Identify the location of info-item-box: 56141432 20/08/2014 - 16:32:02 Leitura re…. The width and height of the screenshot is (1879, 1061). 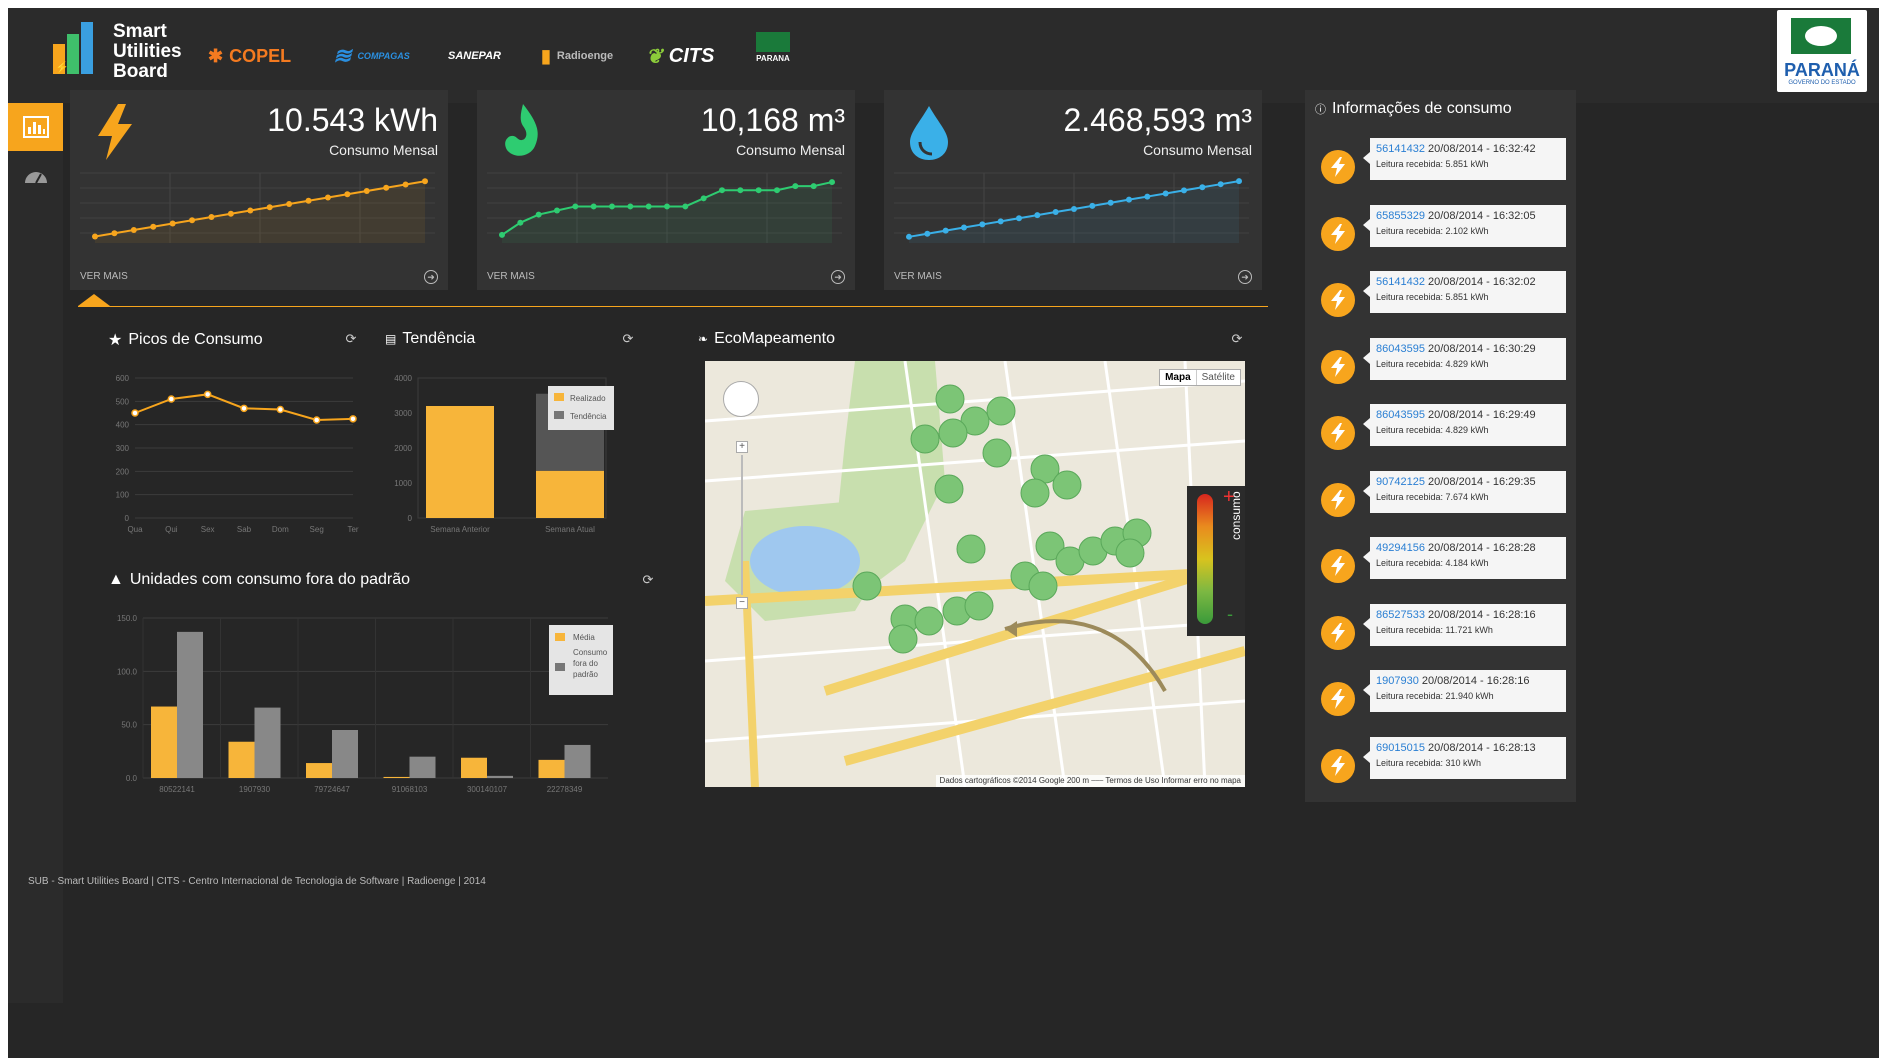
(1464, 292).